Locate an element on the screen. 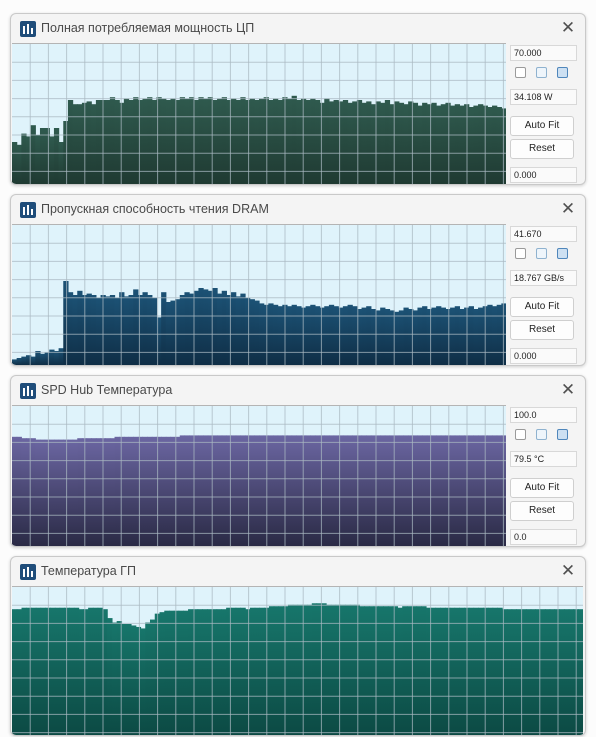 This screenshot has height=737, width=596. title-bar: Пропускная способность чтения DRAM ✕ is located at coordinates (298, 209).